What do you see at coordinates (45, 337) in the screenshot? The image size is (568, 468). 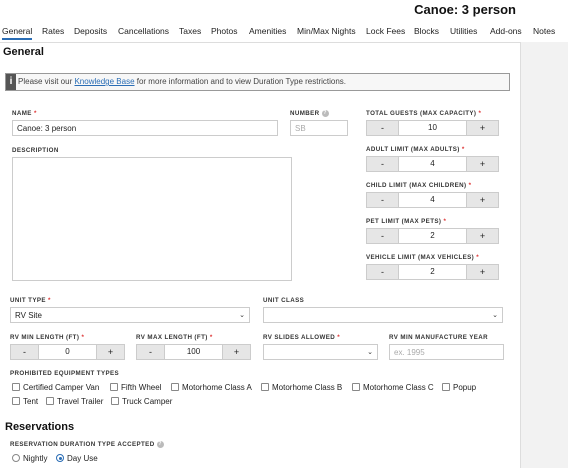 I see `rv-min-length-label-text: RV MIN LENGTH (FT)` at bounding box center [45, 337].